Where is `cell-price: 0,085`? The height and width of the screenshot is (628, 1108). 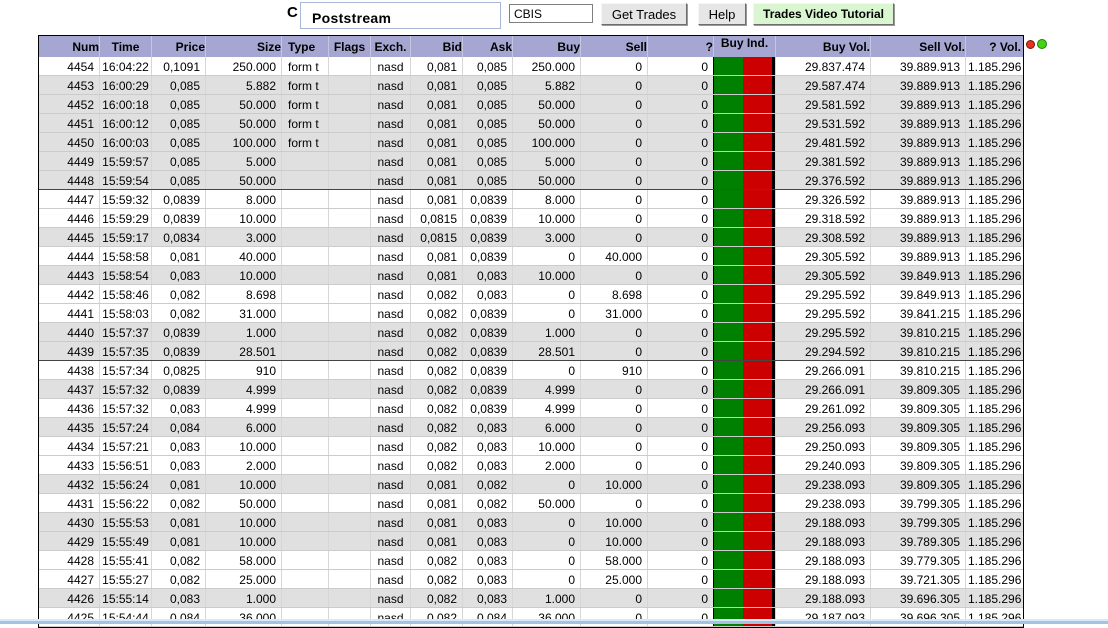 cell-price: 0,085 is located at coordinates (178, 161).